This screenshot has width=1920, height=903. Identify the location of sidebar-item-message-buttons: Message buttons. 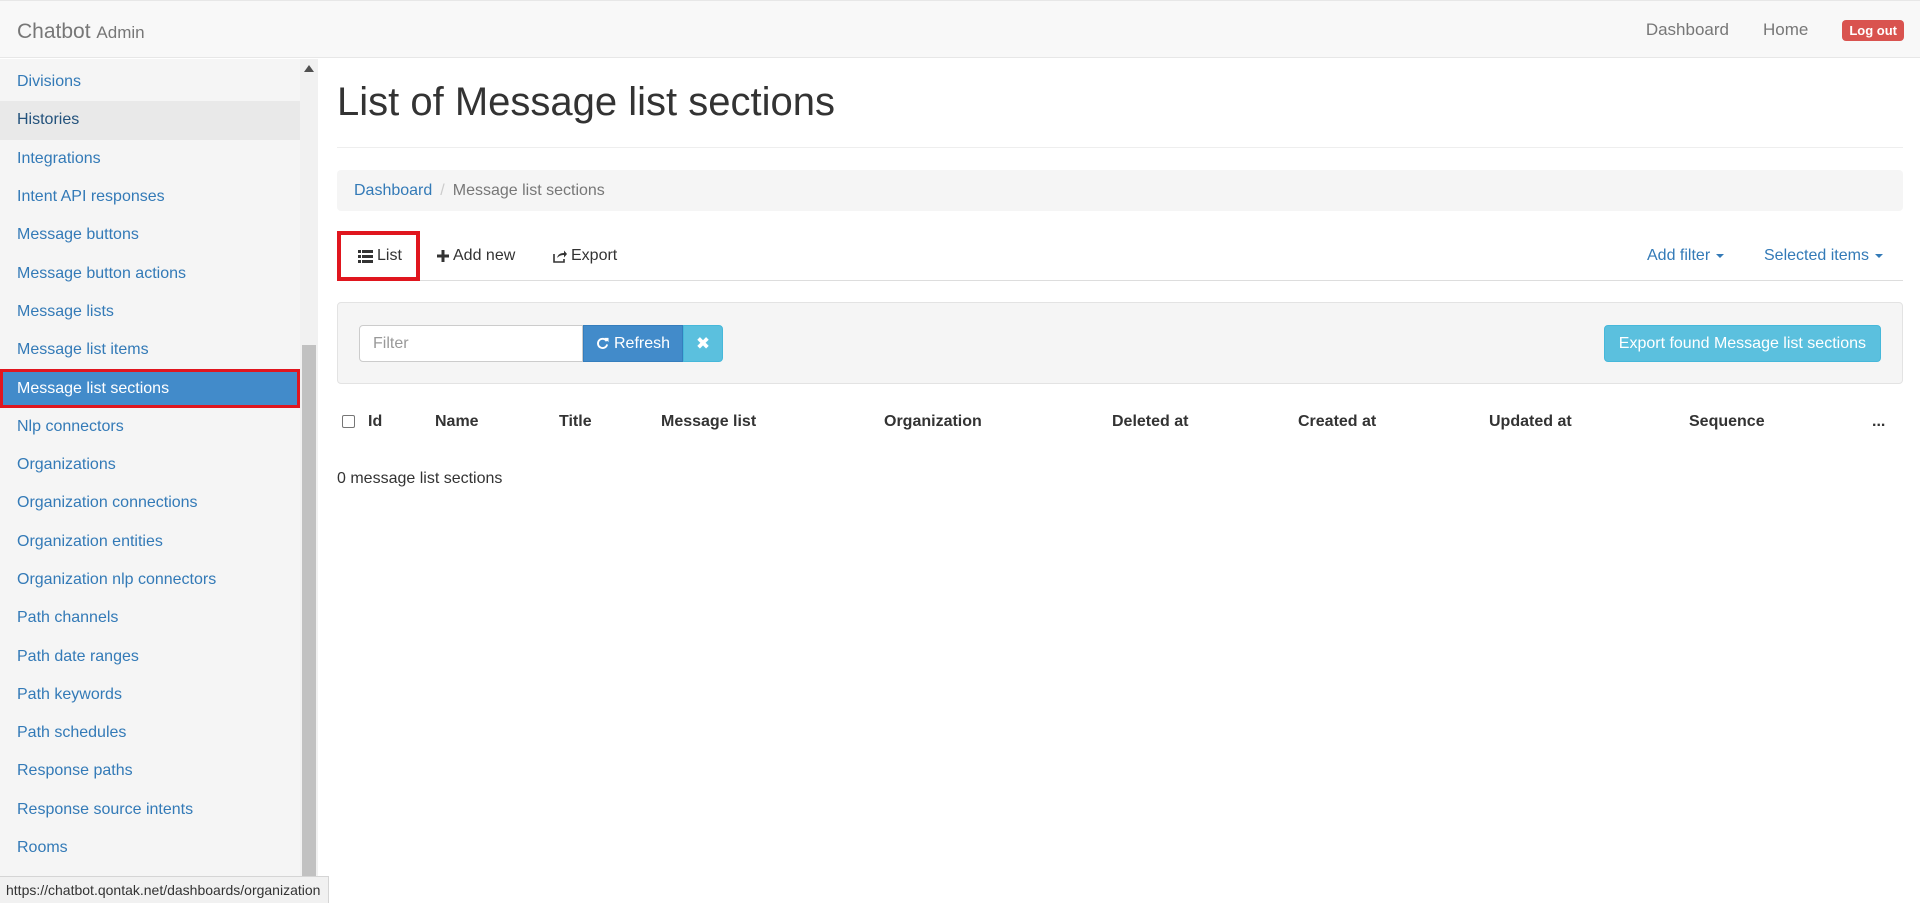
(150, 235).